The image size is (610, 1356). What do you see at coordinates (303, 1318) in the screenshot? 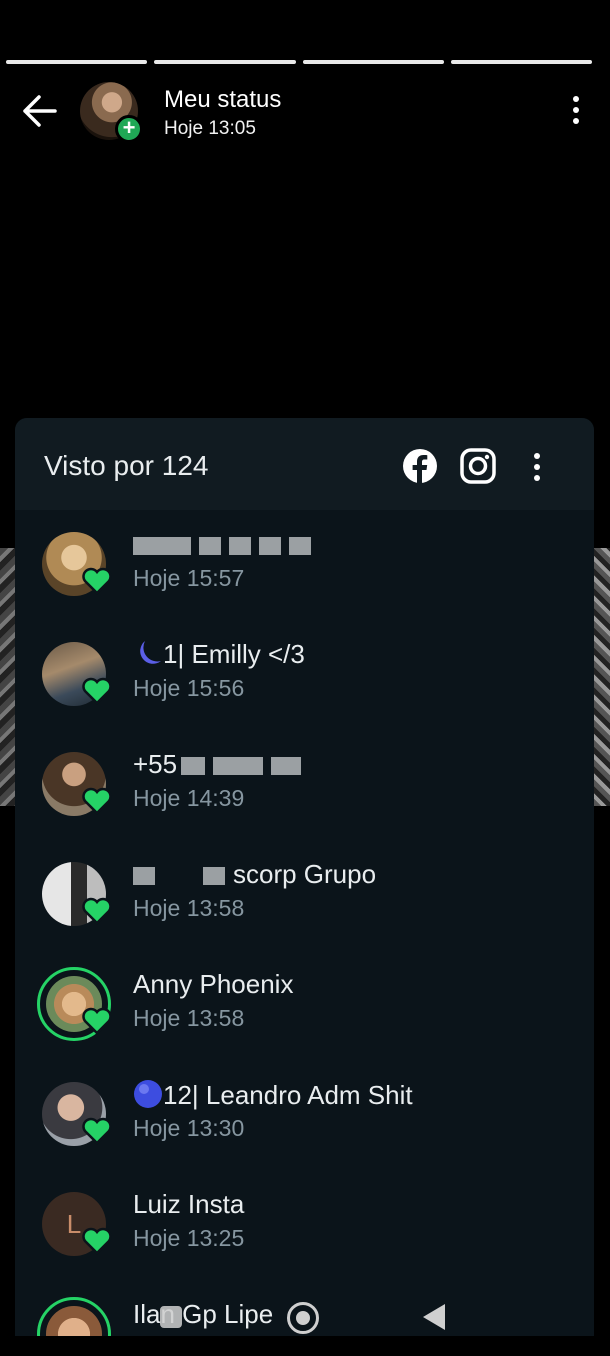
I see `home-icon` at bounding box center [303, 1318].